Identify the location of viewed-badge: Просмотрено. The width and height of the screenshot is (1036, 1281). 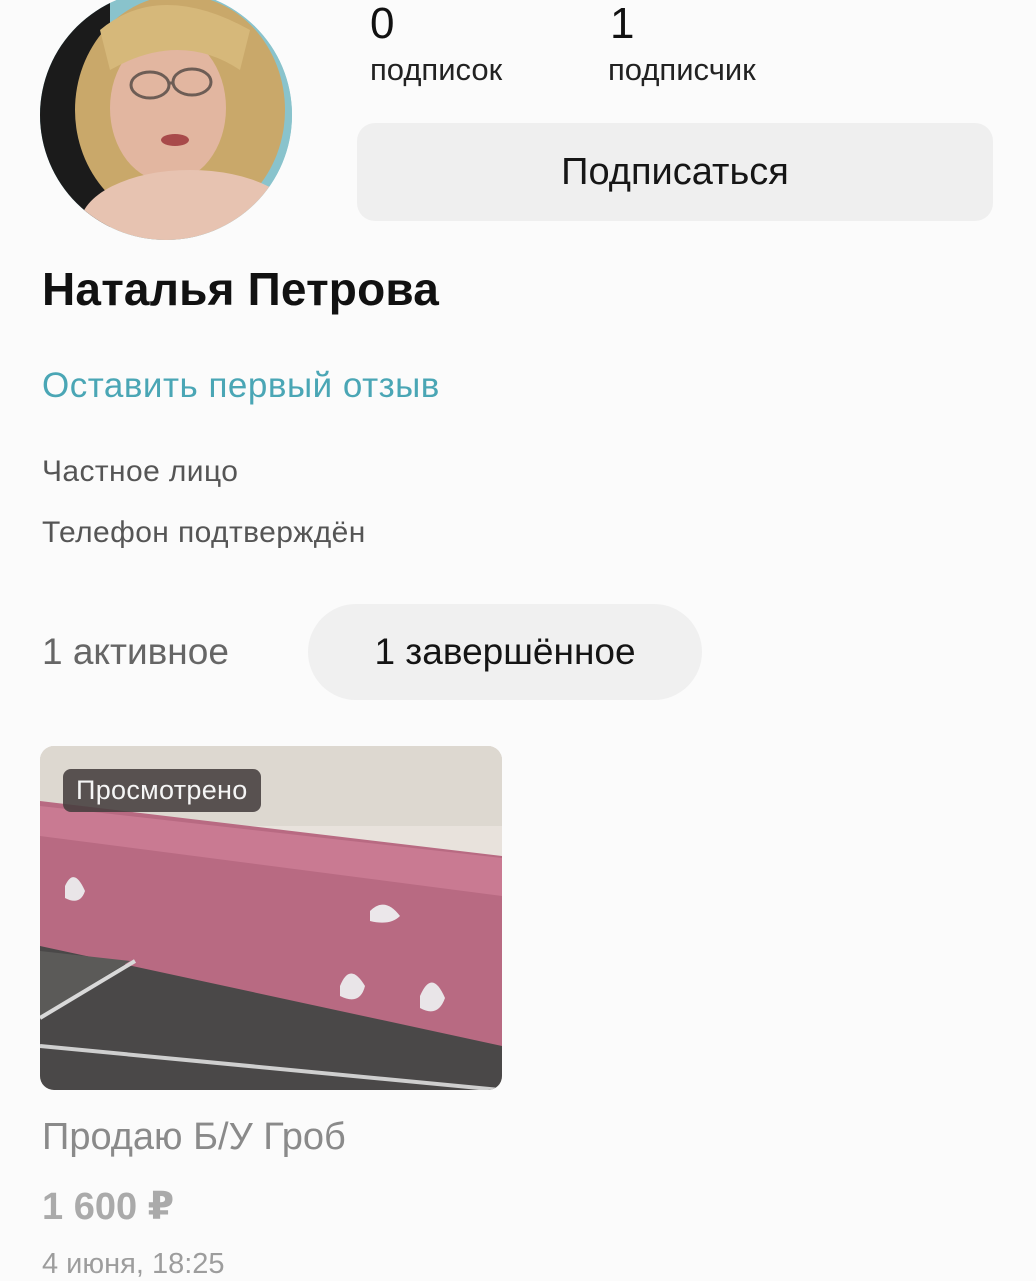
(162, 790).